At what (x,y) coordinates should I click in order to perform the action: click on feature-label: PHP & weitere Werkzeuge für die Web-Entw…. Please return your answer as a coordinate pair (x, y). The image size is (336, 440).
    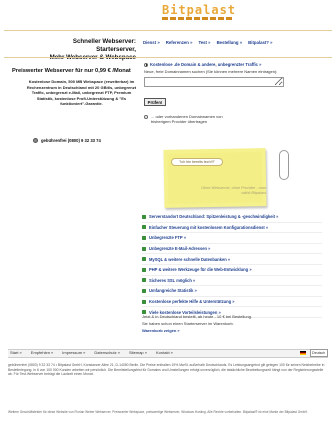
    Looking at the image, I should click on (200, 270).